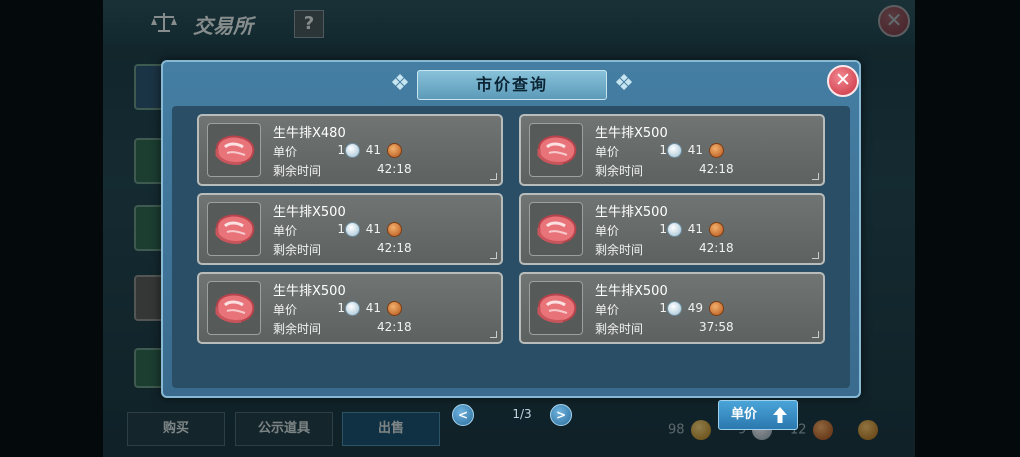 This screenshot has width=1020, height=457. I want to click on prev-page-button: <, so click(463, 415).